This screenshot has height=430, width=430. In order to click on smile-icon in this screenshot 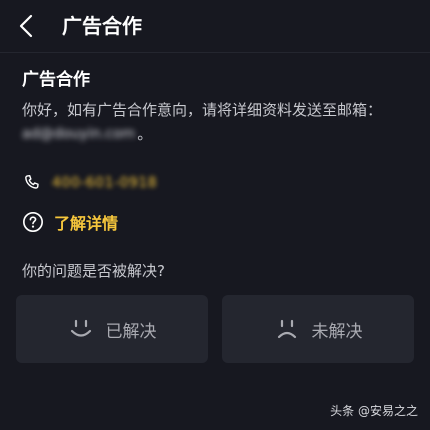, I will do `click(80, 328)`.